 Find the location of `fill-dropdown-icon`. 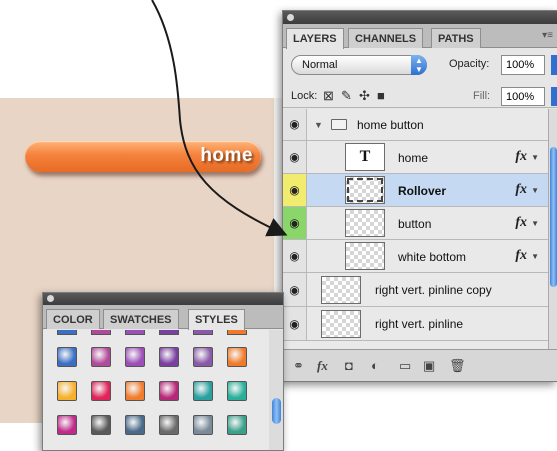

fill-dropdown-icon is located at coordinates (554, 96).